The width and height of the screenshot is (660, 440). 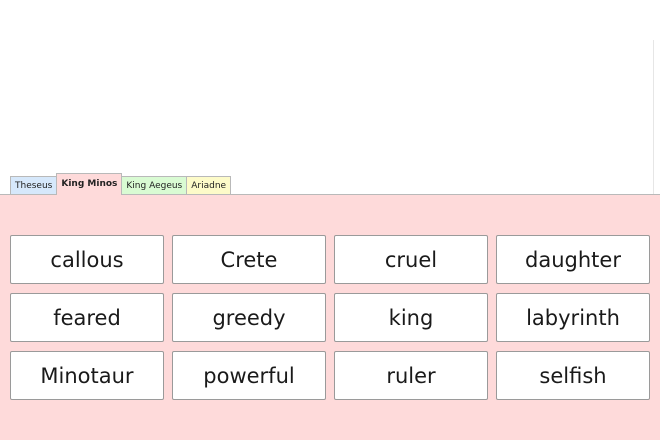 What do you see at coordinates (87, 259) in the screenshot?
I see `word-card-callous: callous` at bounding box center [87, 259].